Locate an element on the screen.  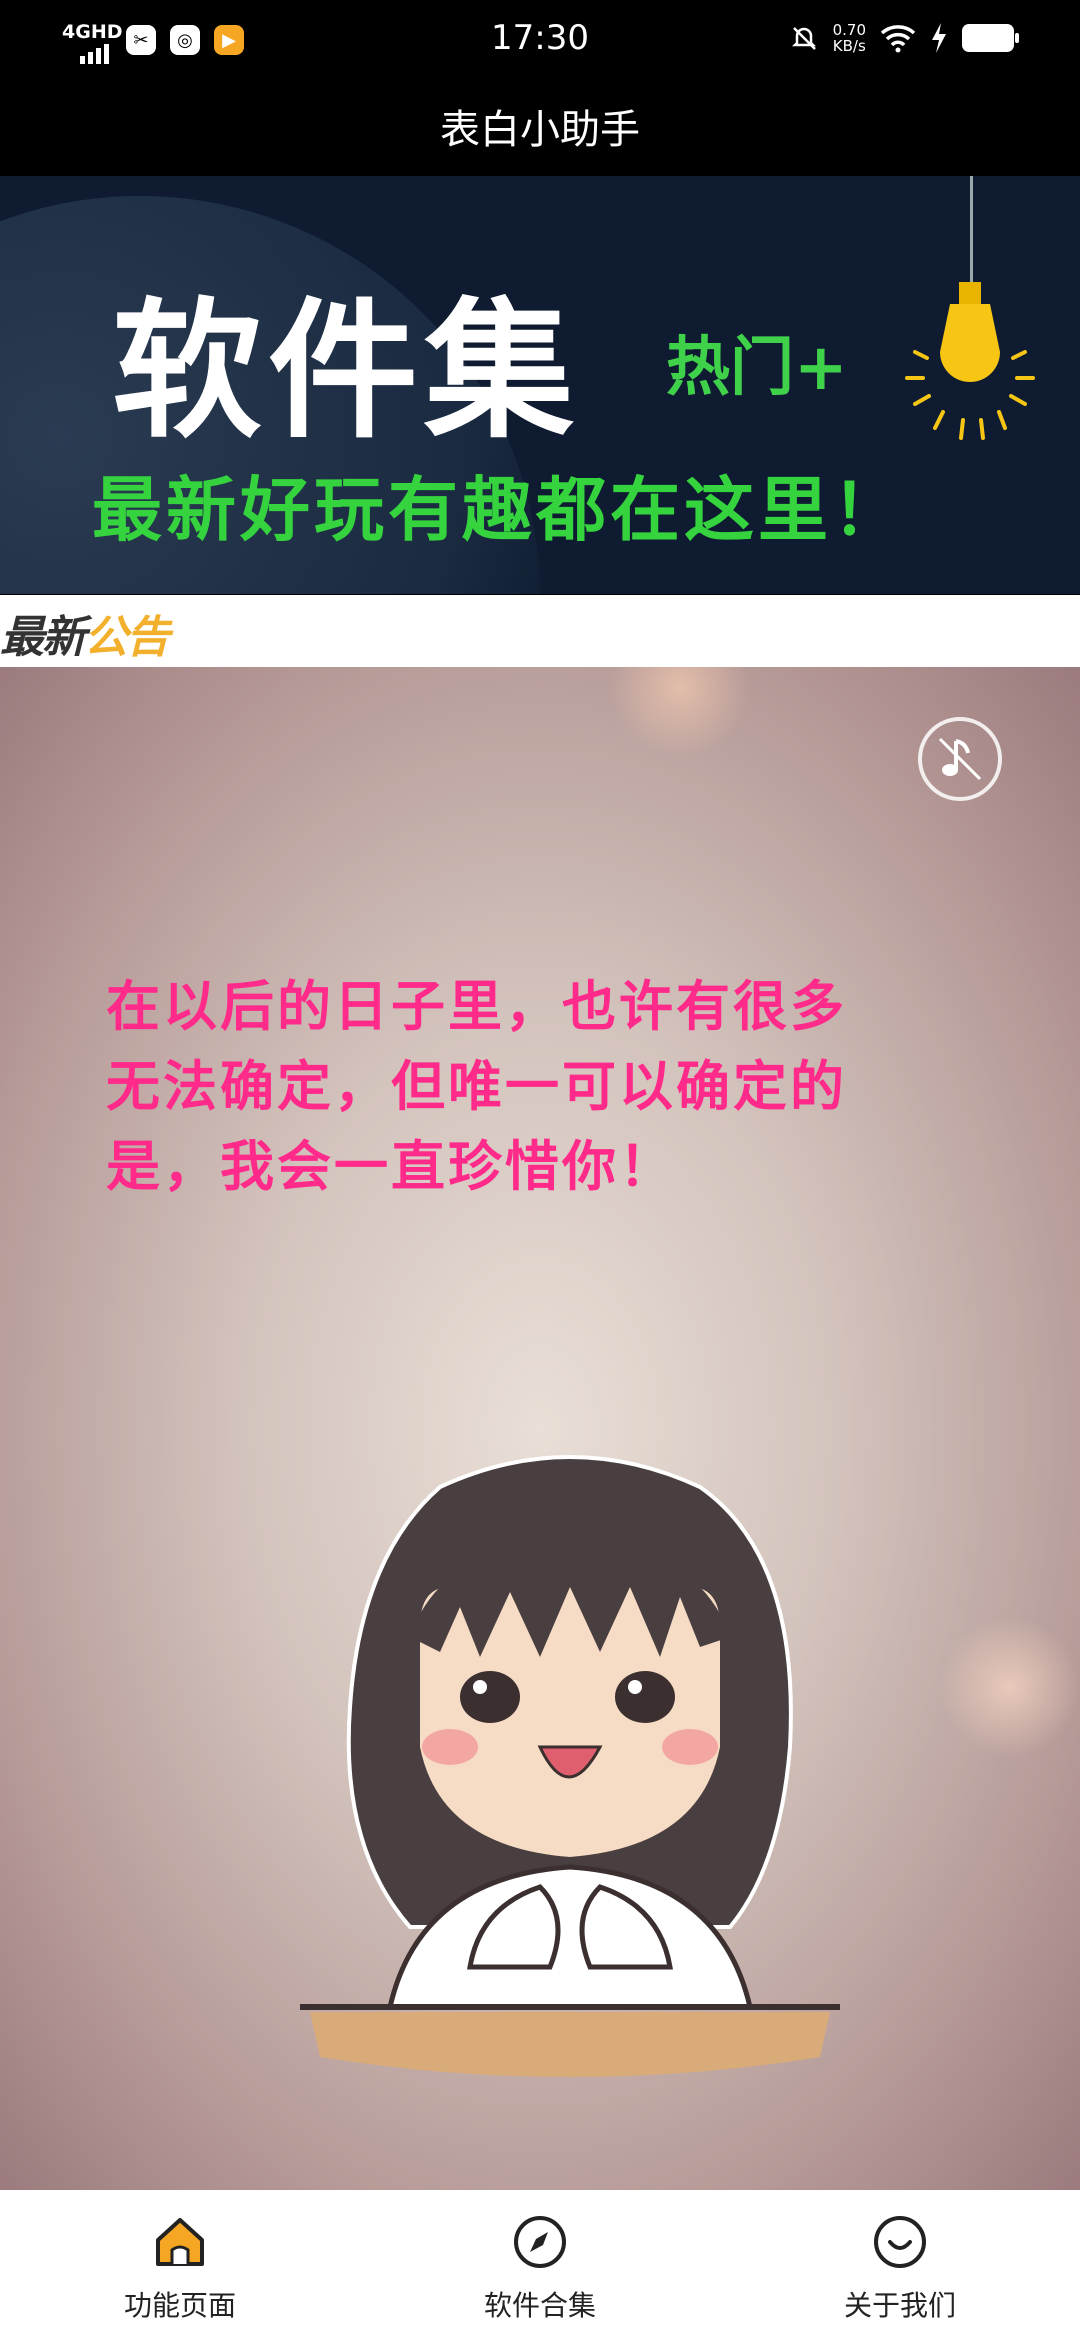
notice-label-announcement: 公告 is located at coordinates (127, 637).